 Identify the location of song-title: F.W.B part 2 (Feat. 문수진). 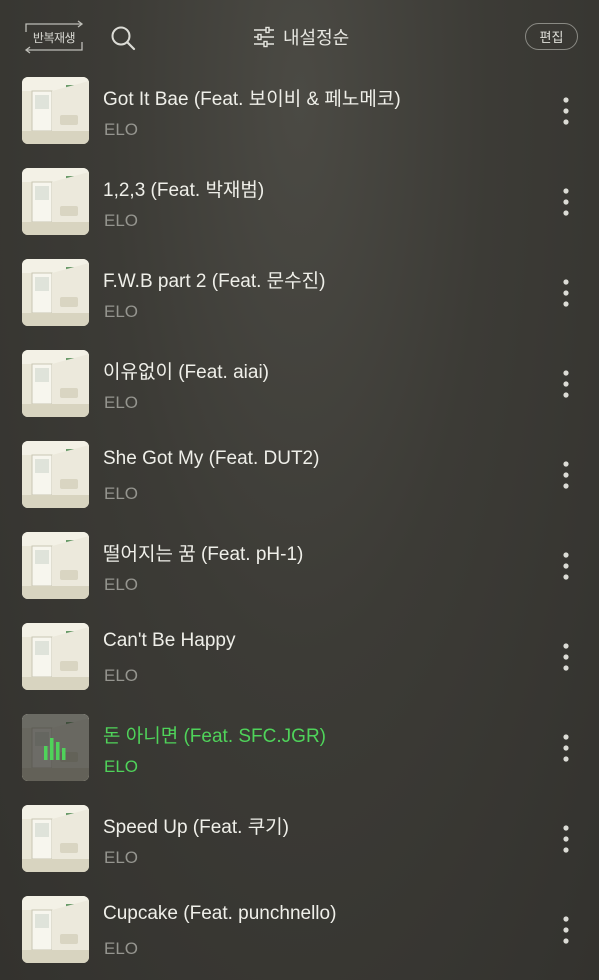
(214, 281).